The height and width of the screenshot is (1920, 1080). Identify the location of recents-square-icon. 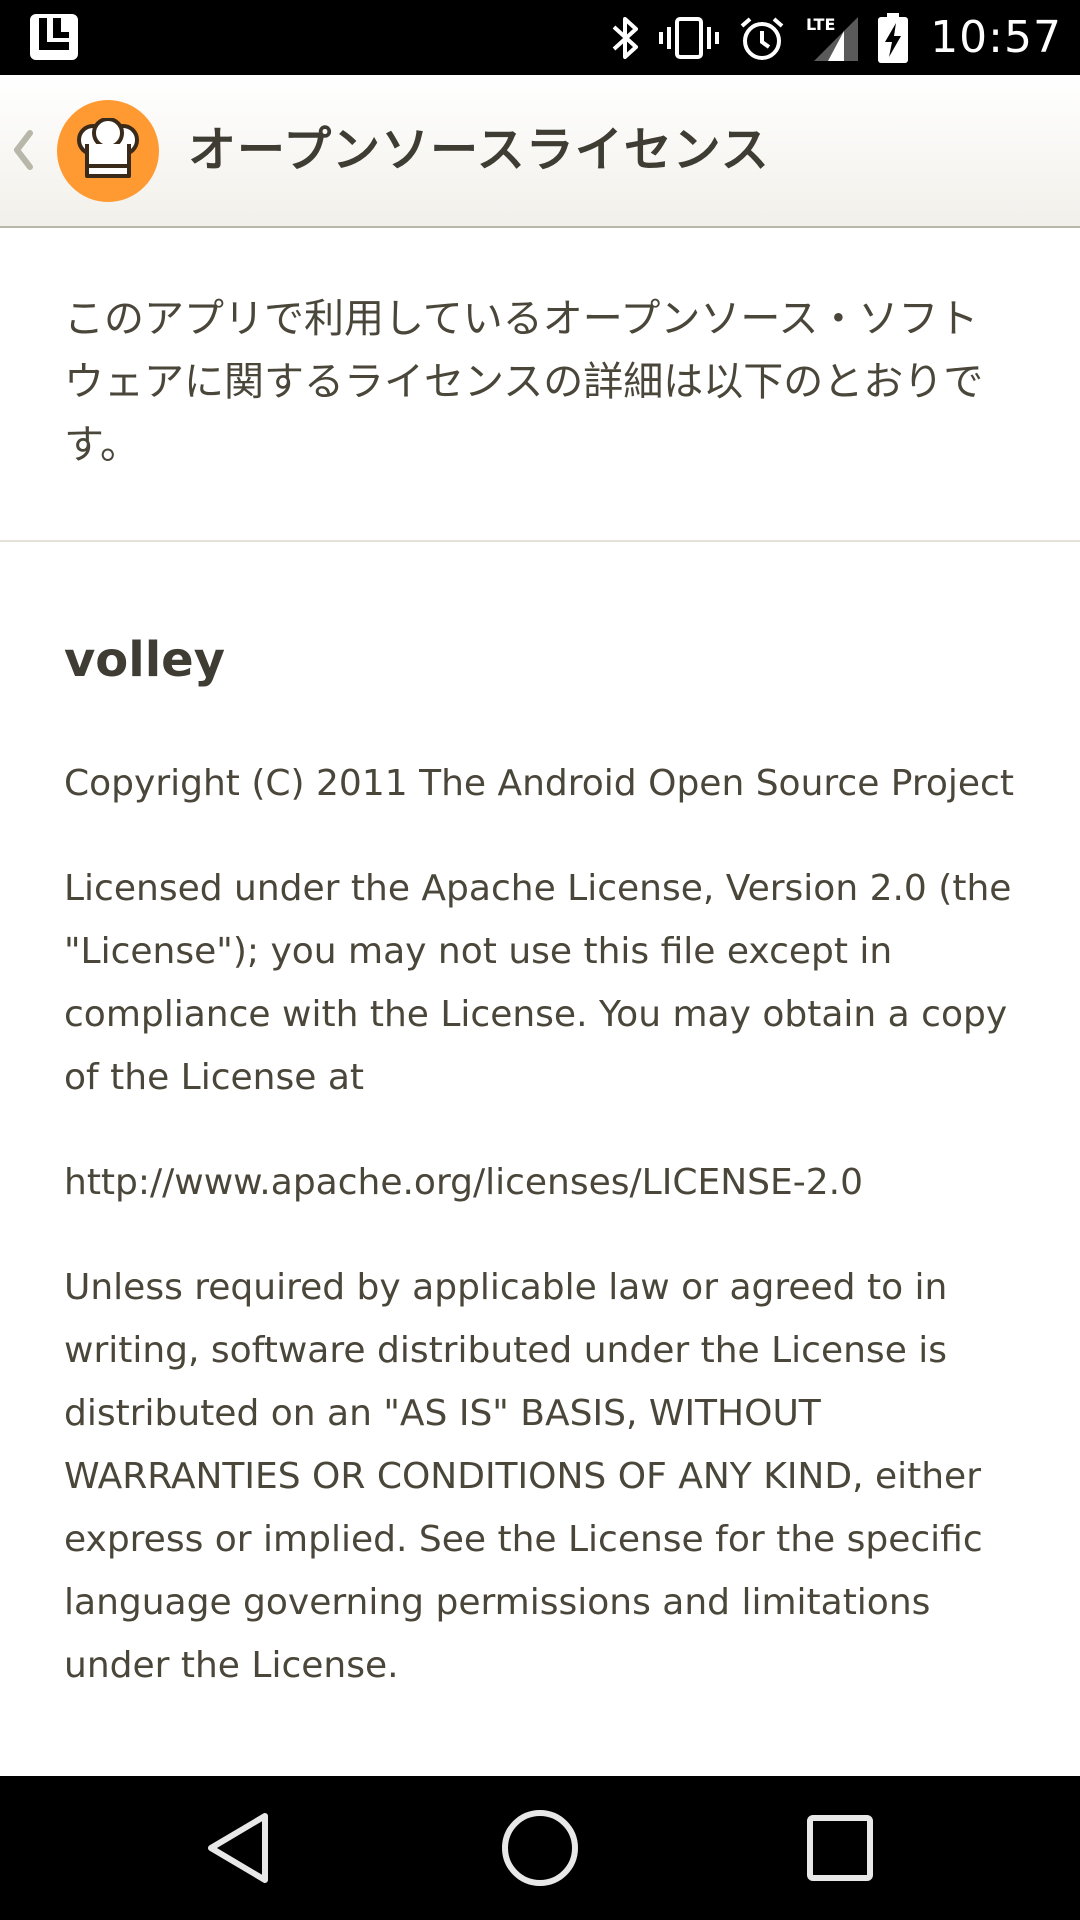
(840, 1848).